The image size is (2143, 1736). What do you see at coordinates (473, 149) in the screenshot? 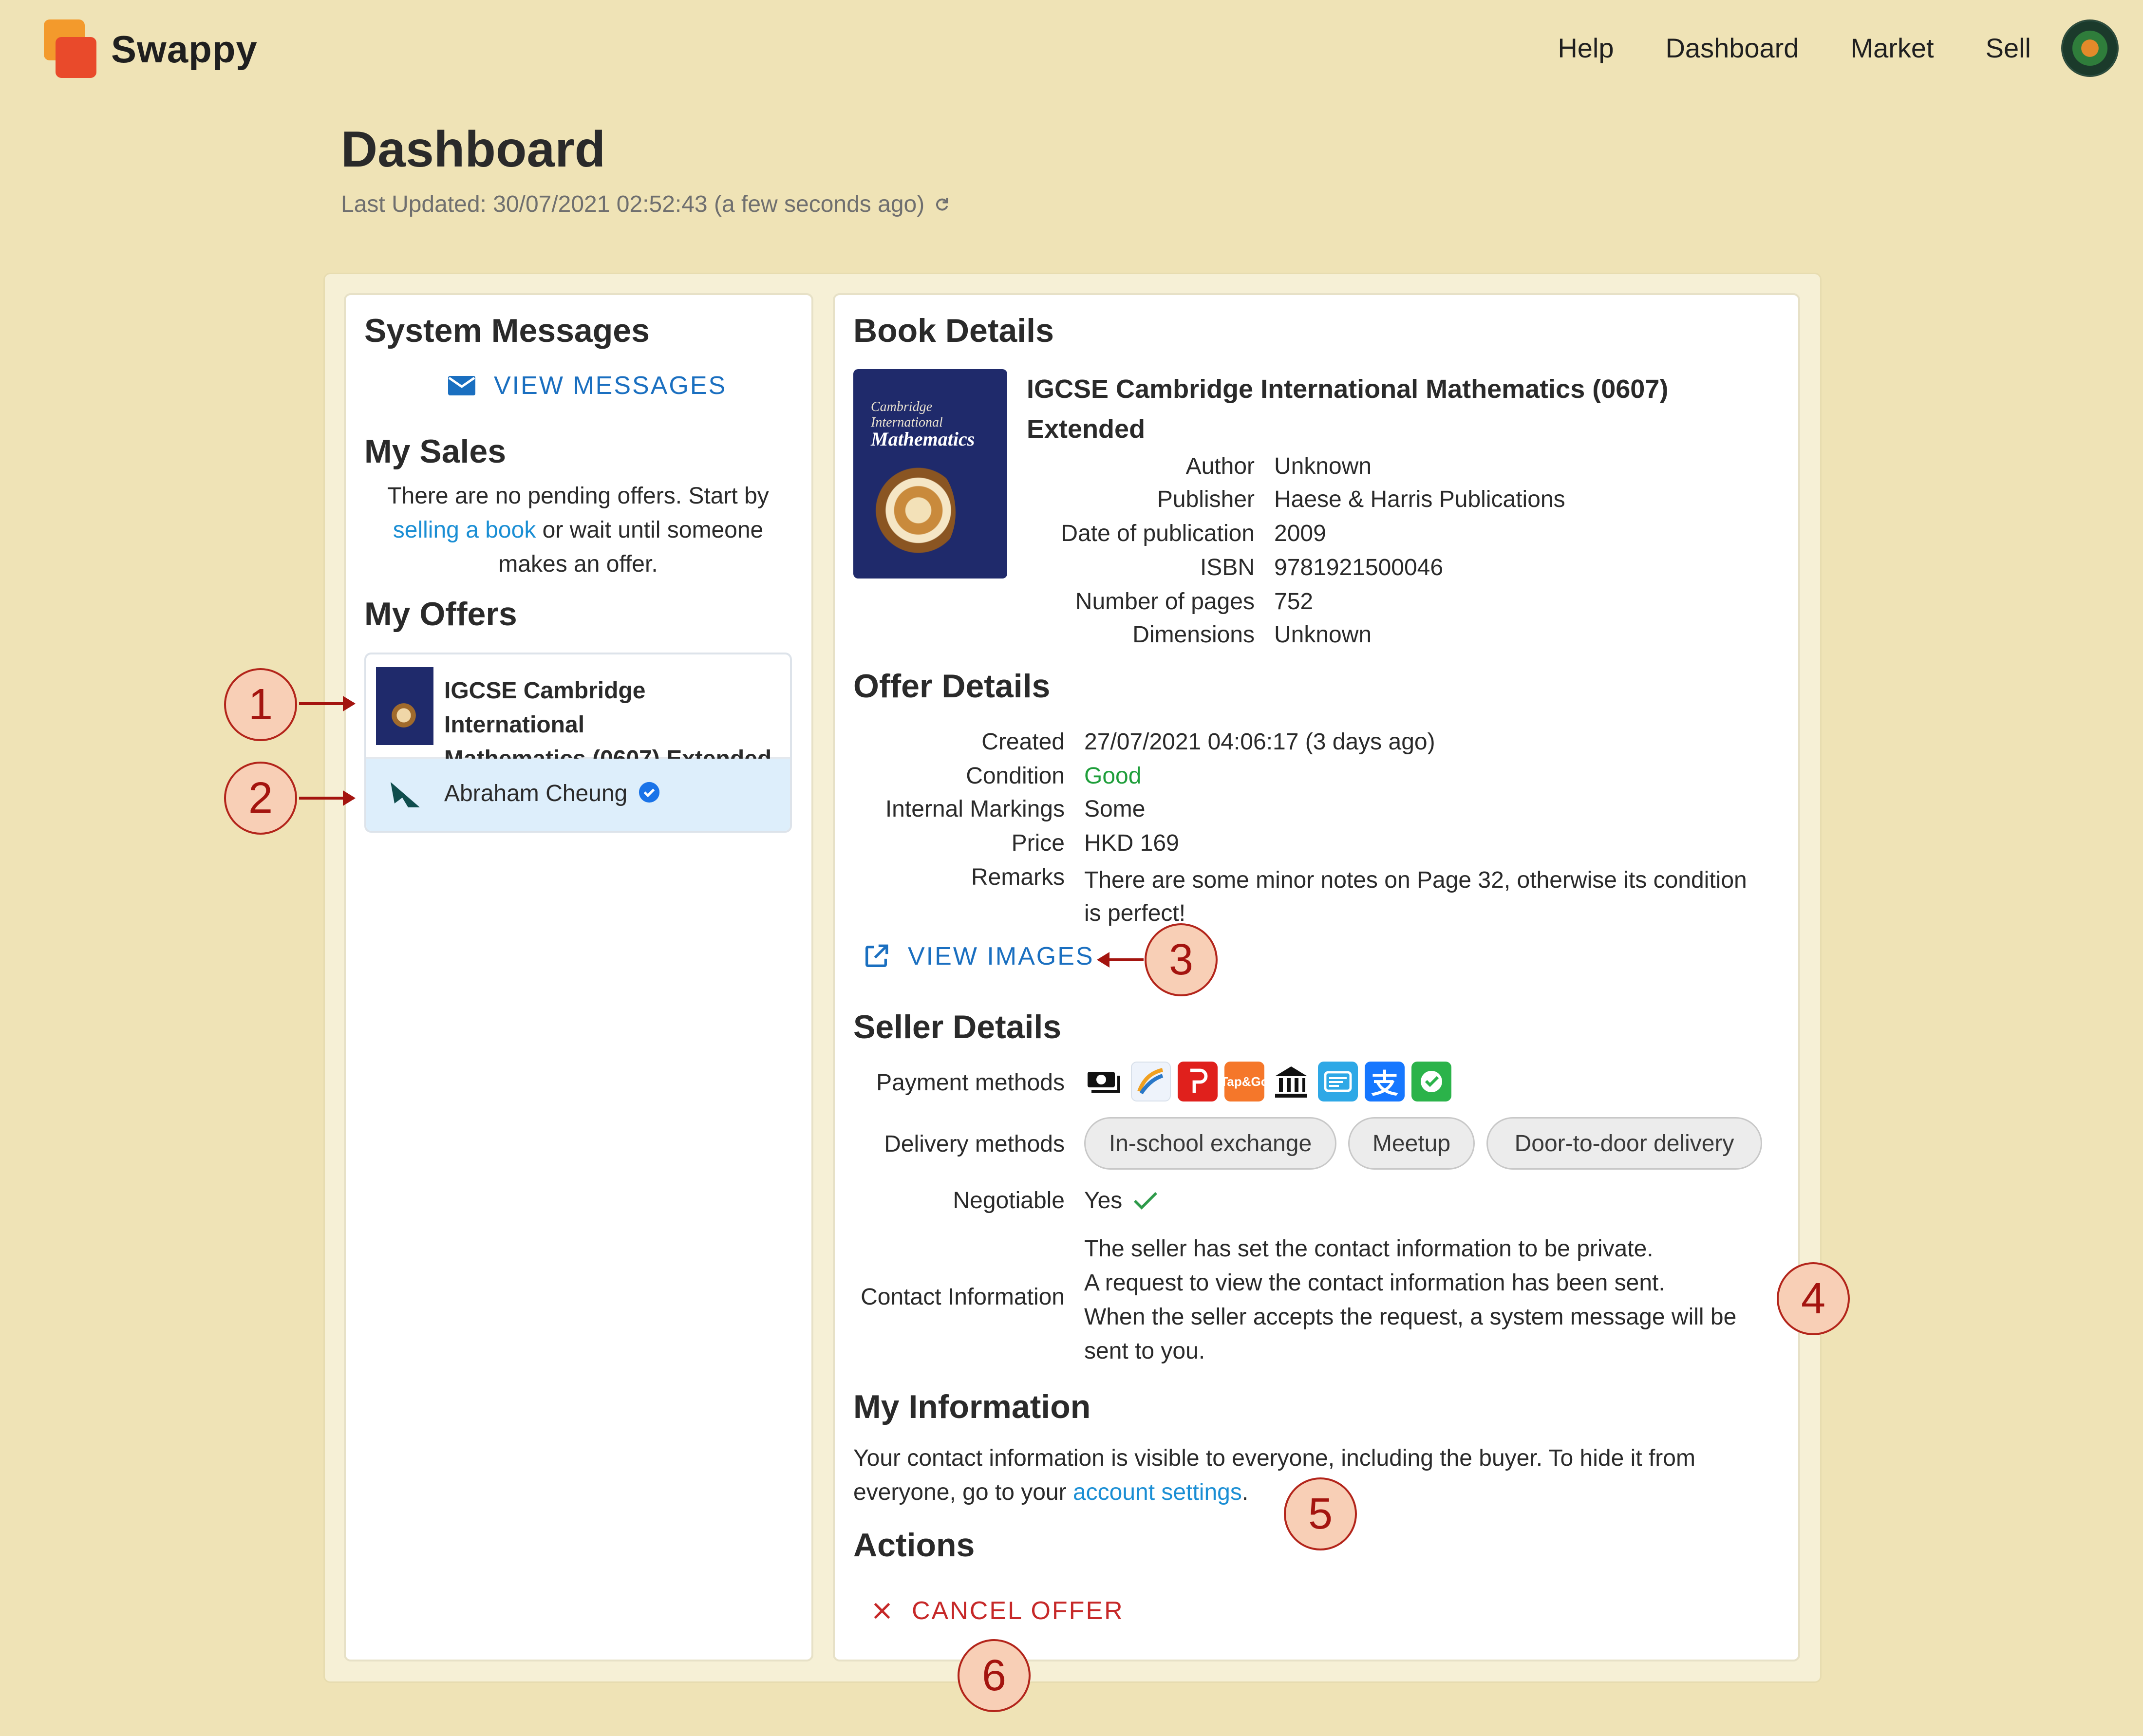
I see `page-title: Dashboard` at bounding box center [473, 149].